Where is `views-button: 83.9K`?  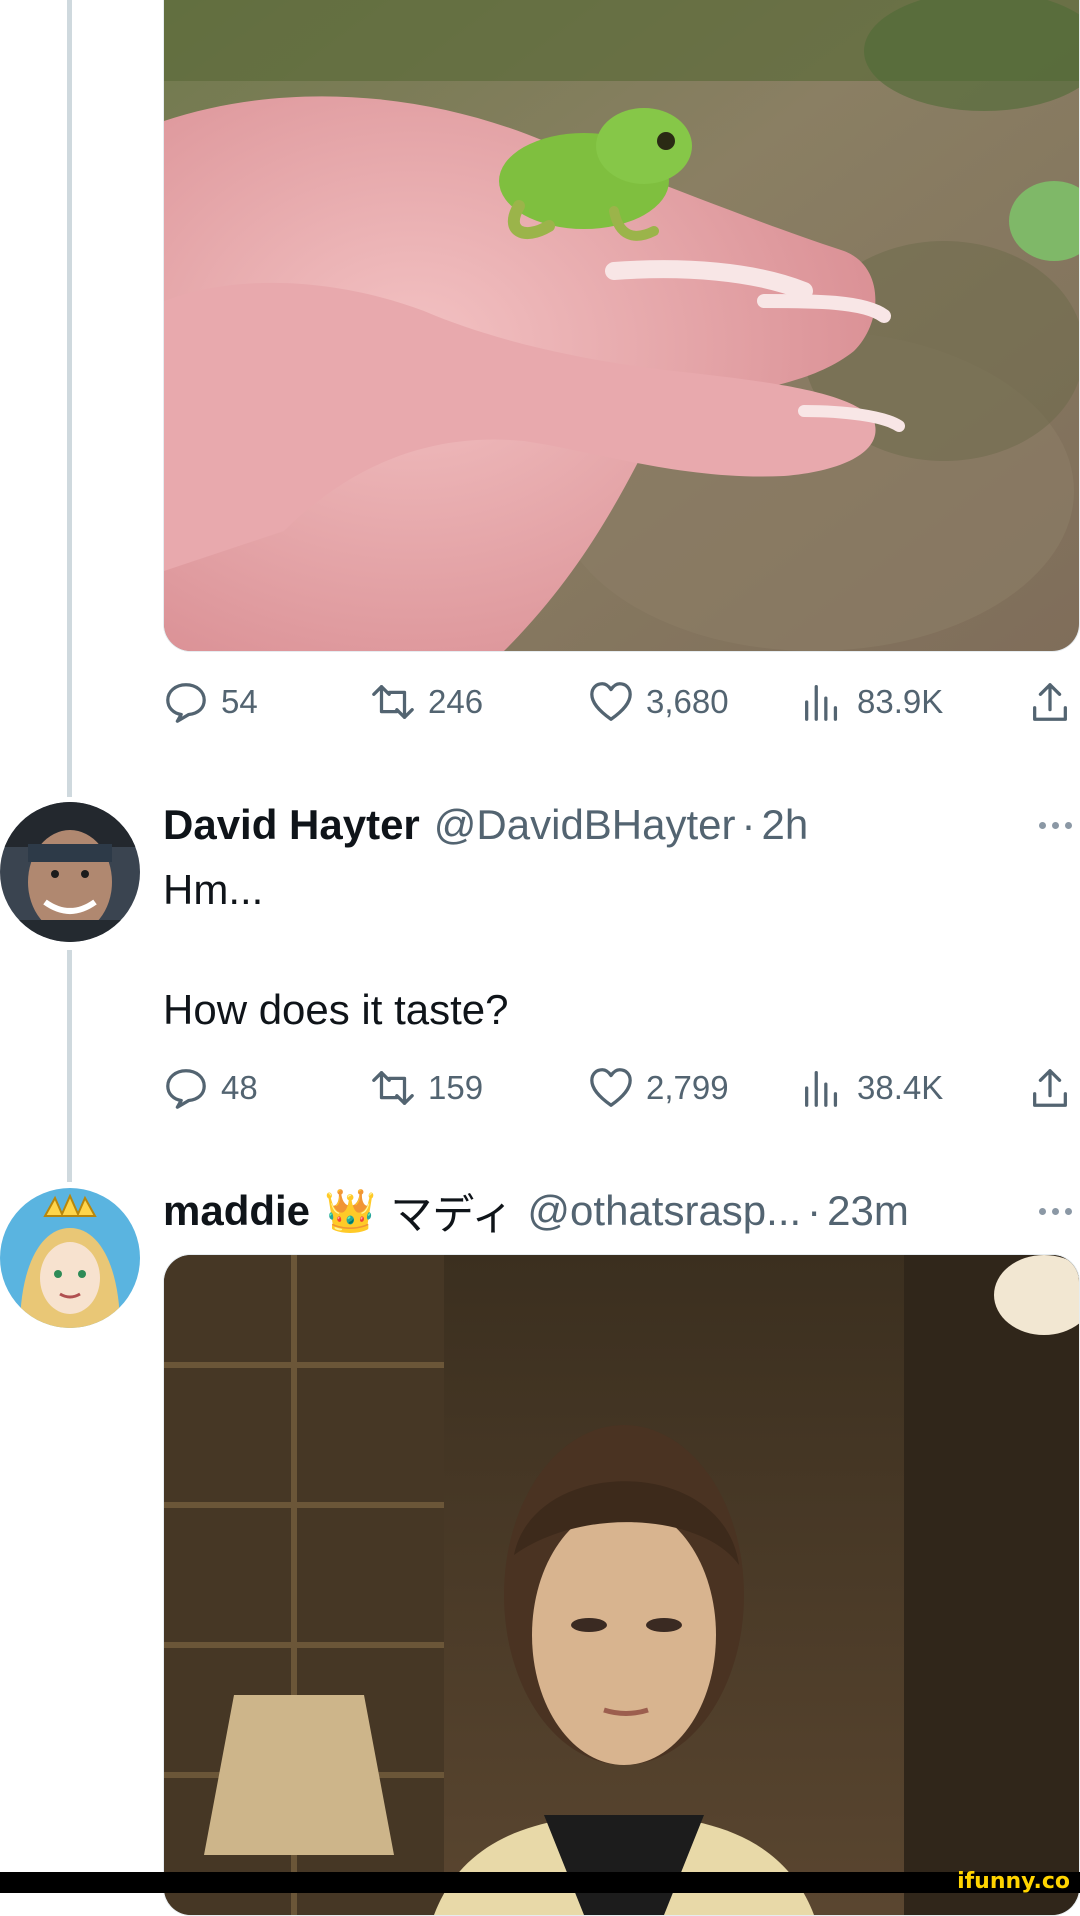
views-button: 83.9K is located at coordinates (871, 702).